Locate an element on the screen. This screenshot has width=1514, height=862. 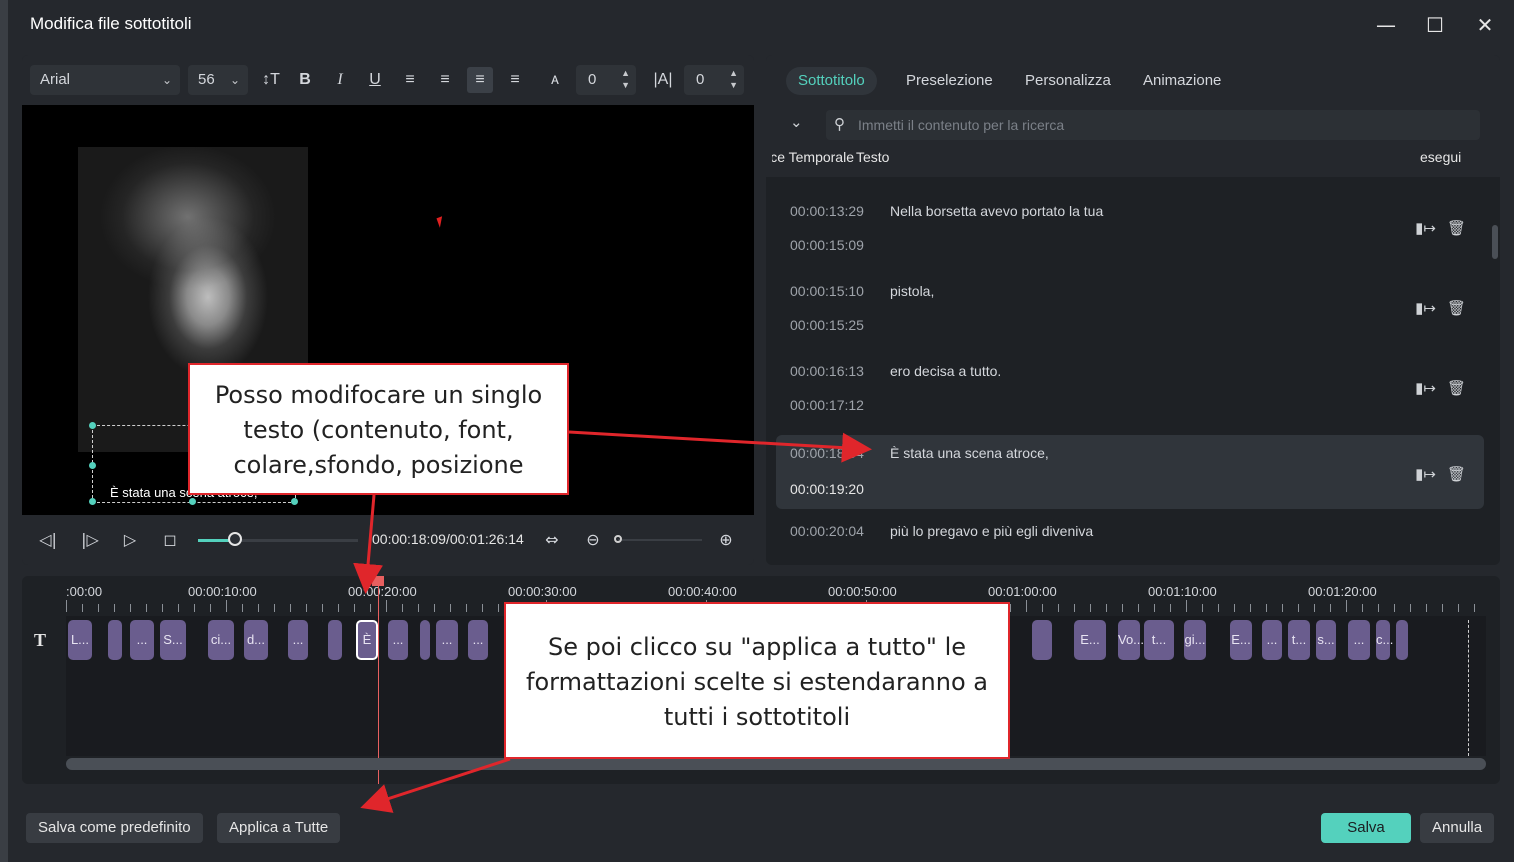
subtitle-text: pistola, is located at coordinates (912, 291).